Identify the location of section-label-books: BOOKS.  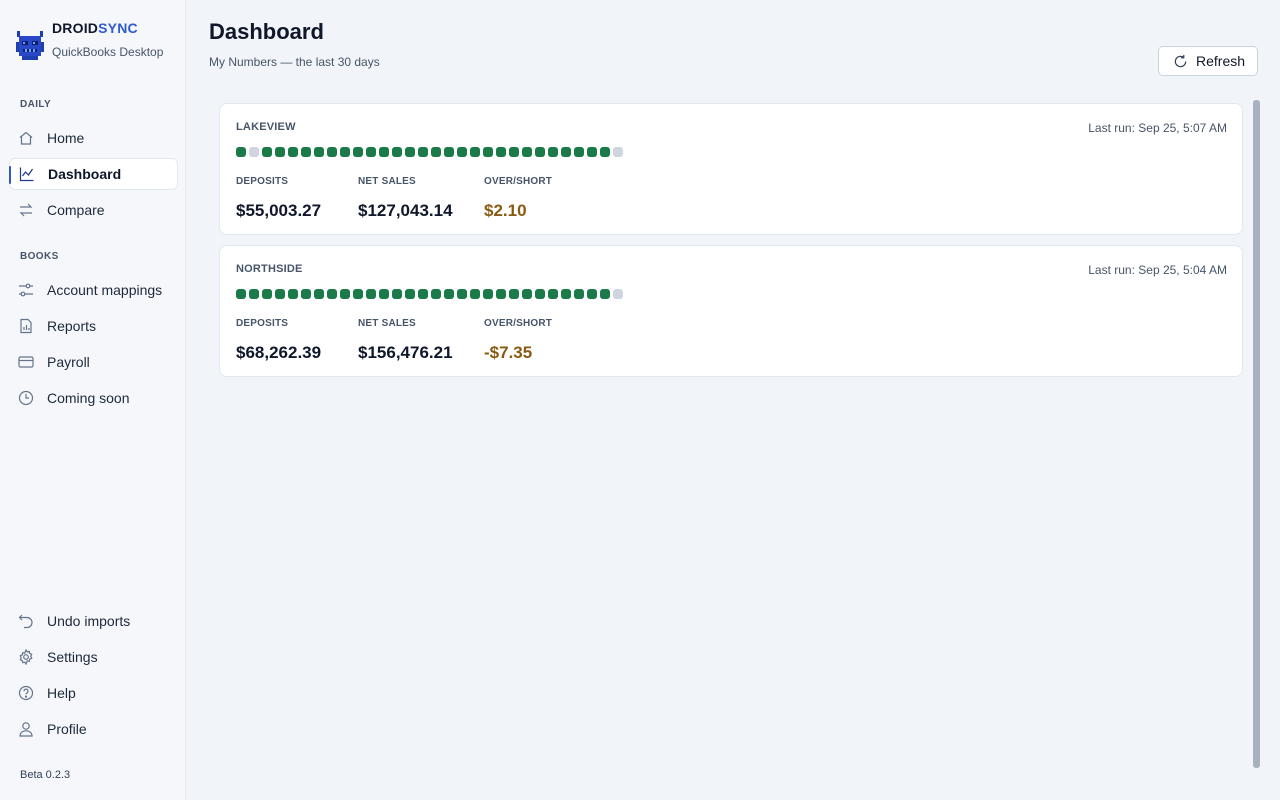
(39, 256).